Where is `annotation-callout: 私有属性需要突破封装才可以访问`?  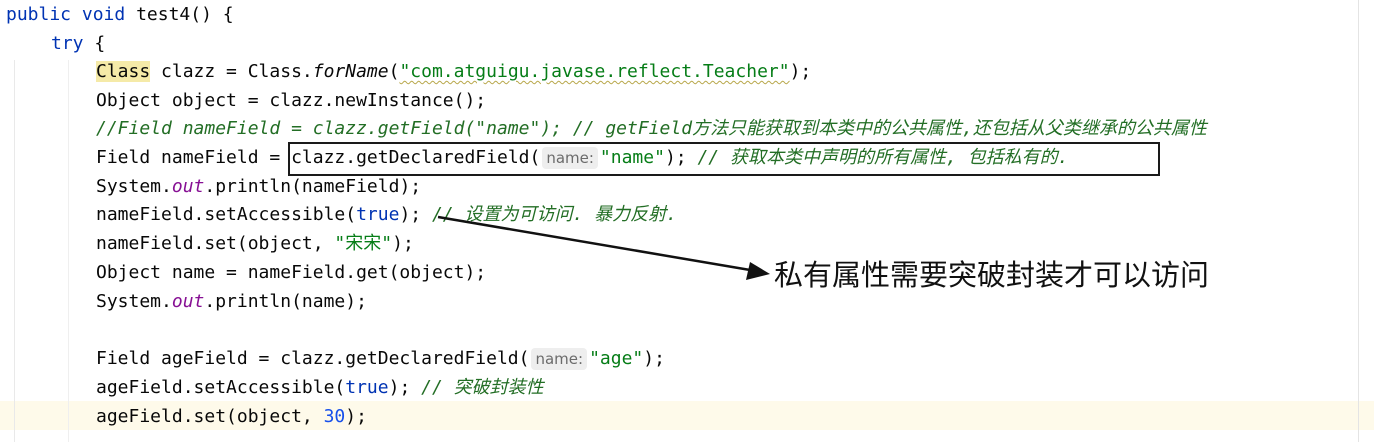 annotation-callout: 私有属性需要突破封装才可以访问 is located at coordinates (992, 275).